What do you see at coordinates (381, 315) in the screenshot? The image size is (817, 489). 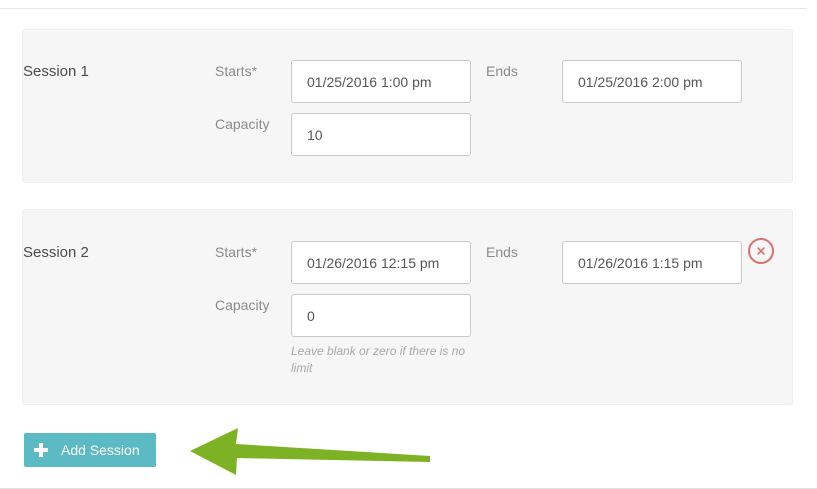 I see `session-2-capacity-input` at bounding box center [381, 315].